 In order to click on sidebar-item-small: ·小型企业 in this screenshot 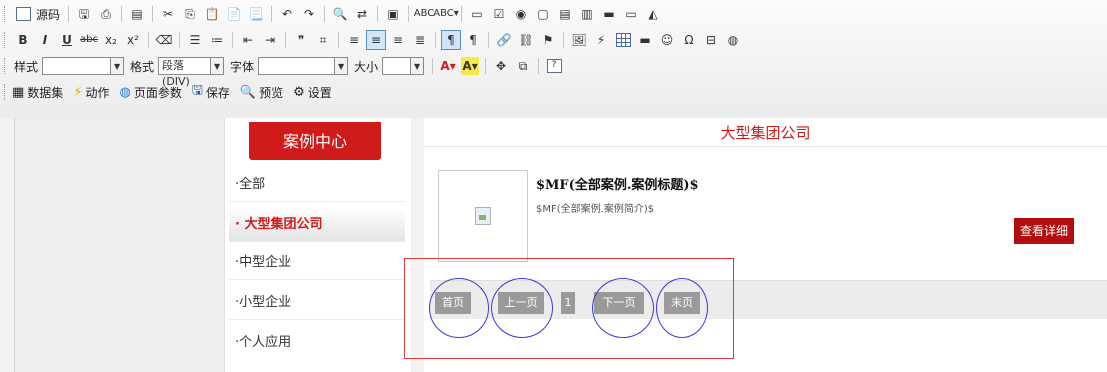, I will do `click(317, 303)`.